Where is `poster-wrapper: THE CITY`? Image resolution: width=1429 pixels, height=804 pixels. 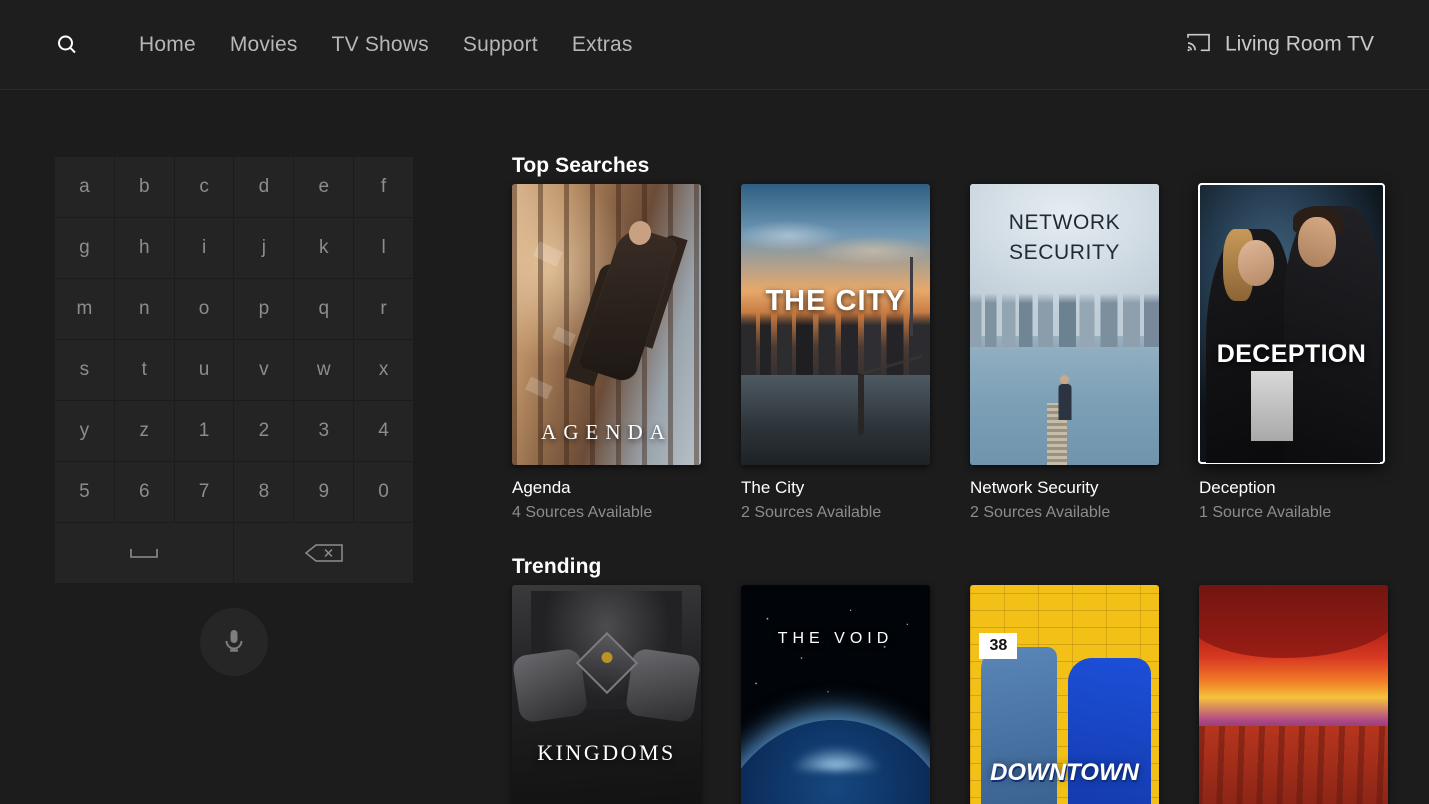
poster-wrapper: THE CITY is located at coordinates (835, 324).